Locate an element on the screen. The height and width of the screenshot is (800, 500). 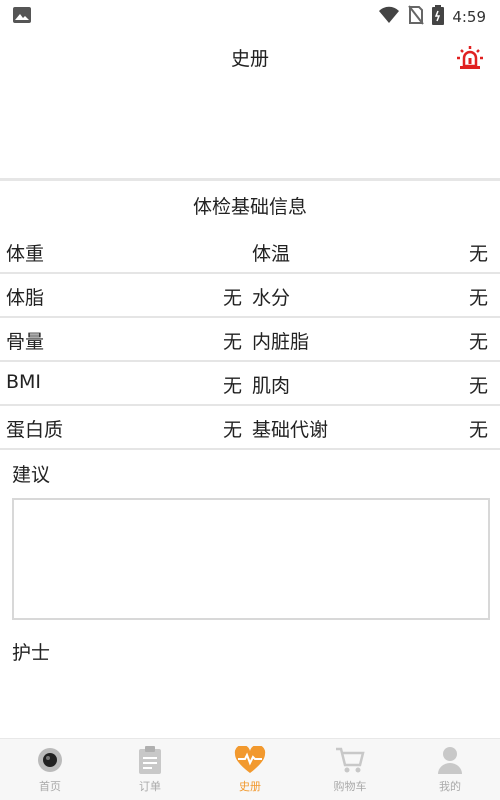
tab-label: 订单 is located at coordinates (150, 786).